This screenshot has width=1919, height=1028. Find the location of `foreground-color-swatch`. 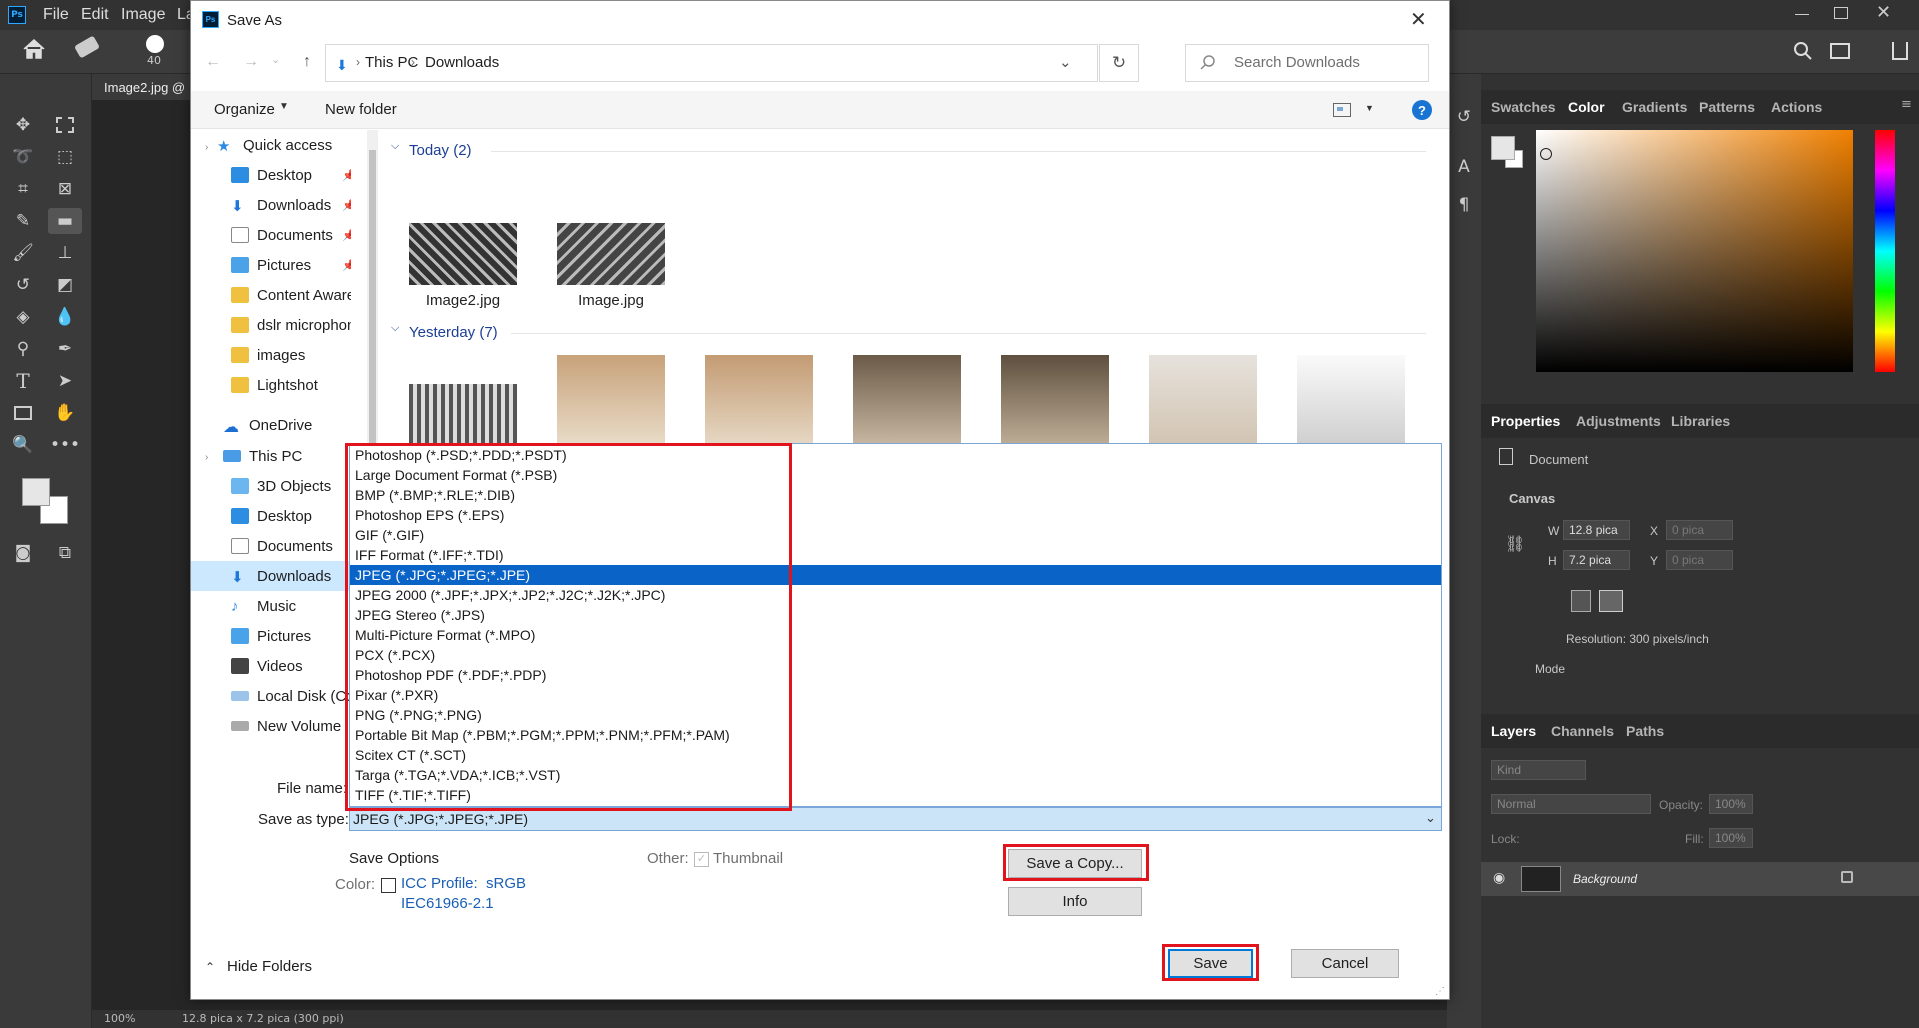

foreground-color-swatch is located at coordinates (36, 492).